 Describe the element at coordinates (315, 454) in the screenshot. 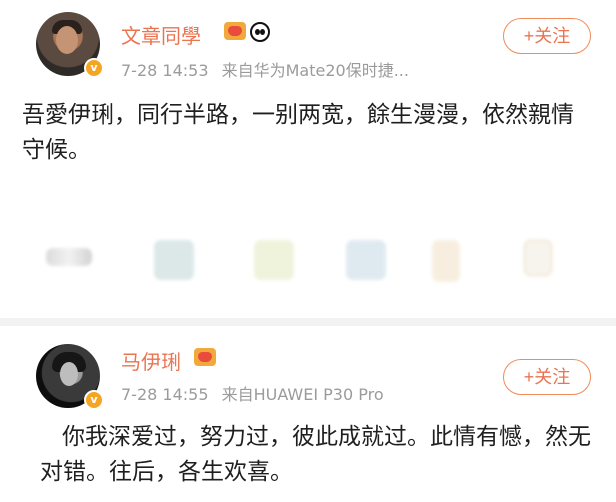

I see `post-content: 你我深爱过，努力过，彼此成就过。此情有憾，然无对错。往后，各生欢喜。` at that location.